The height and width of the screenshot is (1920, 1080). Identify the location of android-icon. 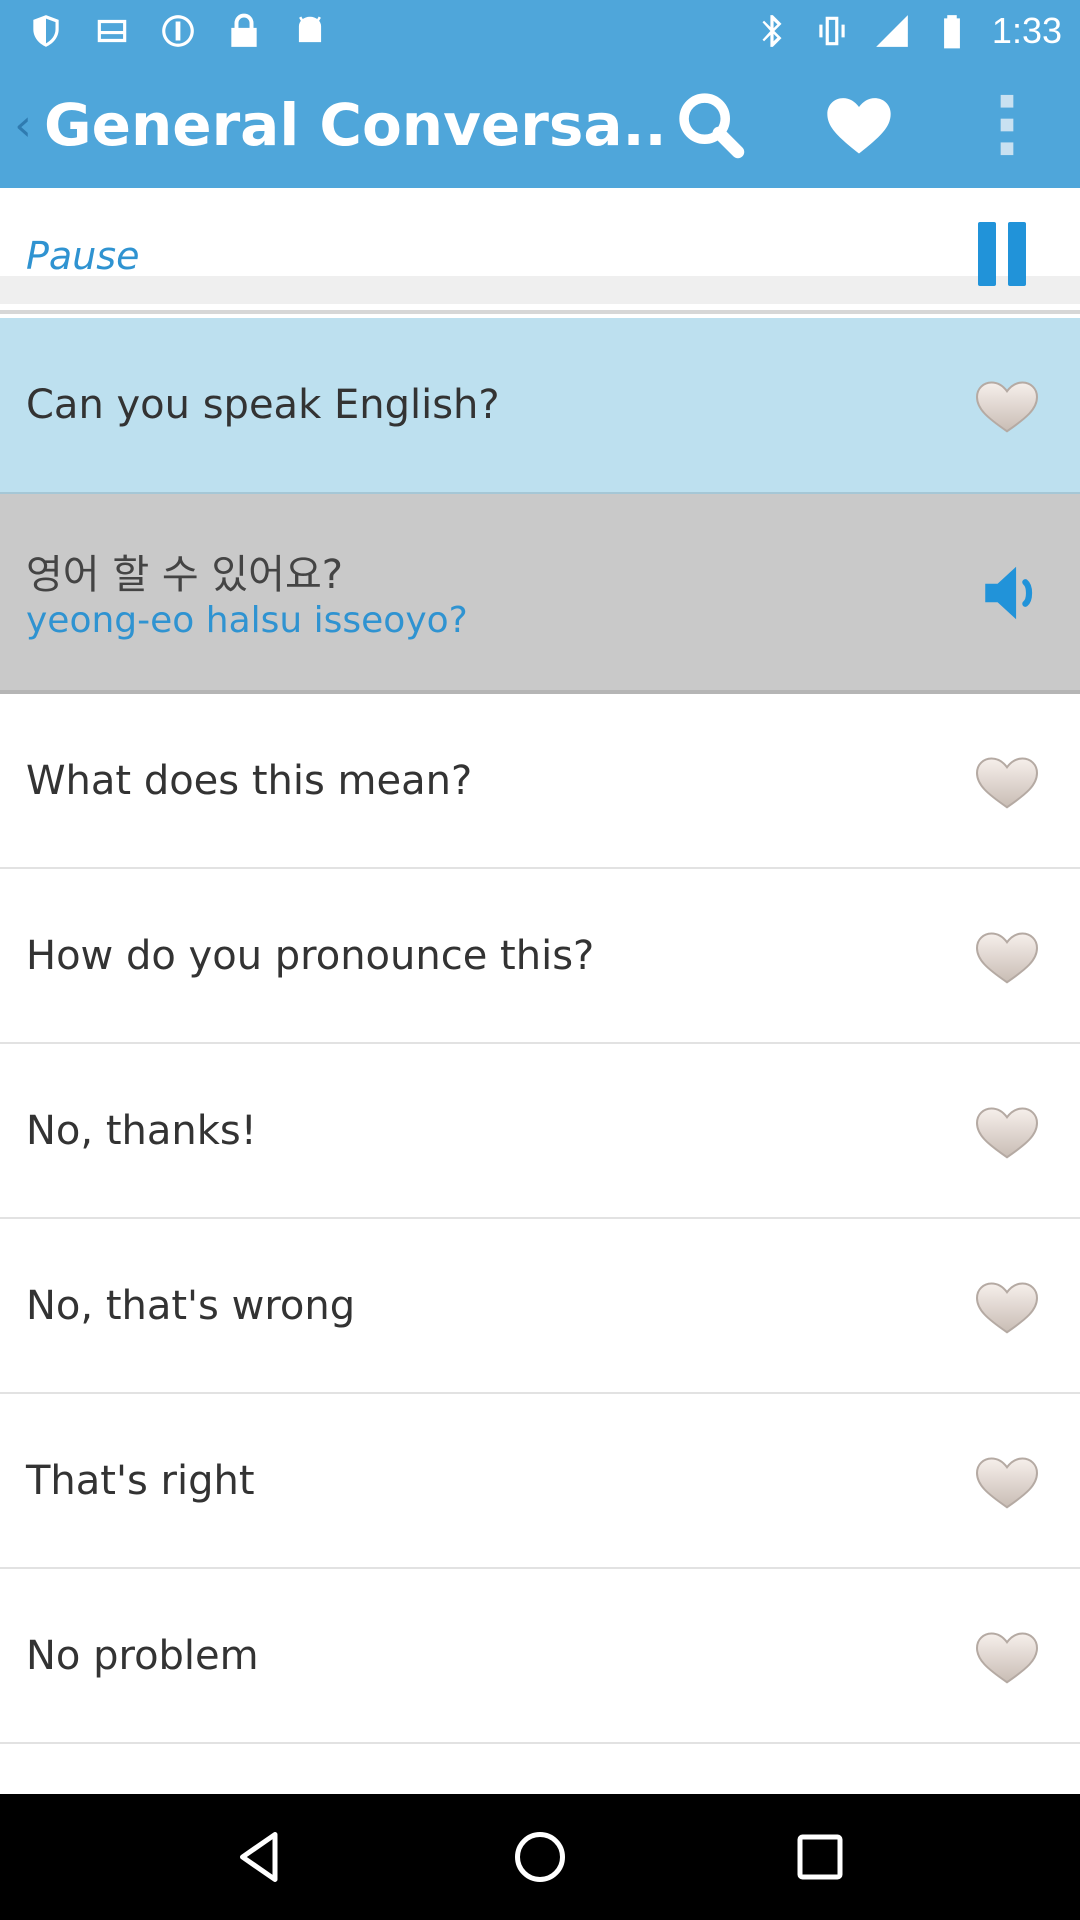
(310, 31).